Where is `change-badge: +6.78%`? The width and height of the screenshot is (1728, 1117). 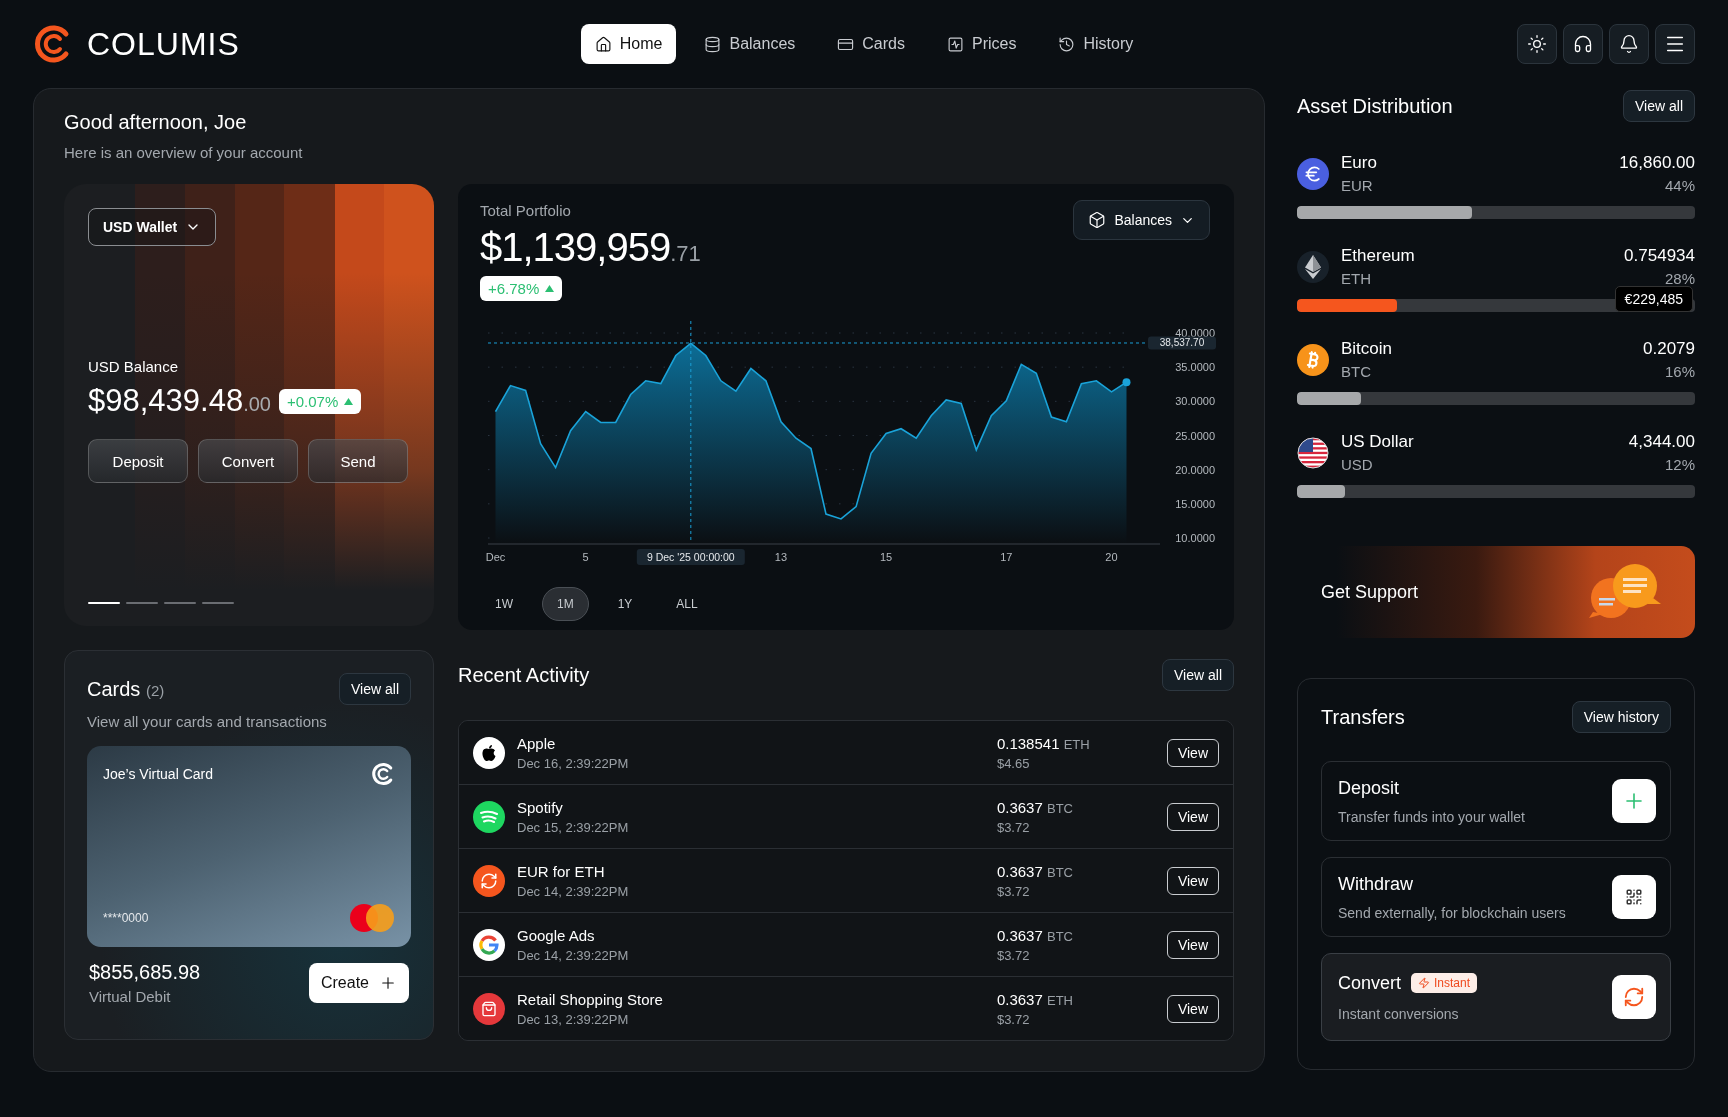
change-badge: +6.78% is located at coordinates (521, 288).